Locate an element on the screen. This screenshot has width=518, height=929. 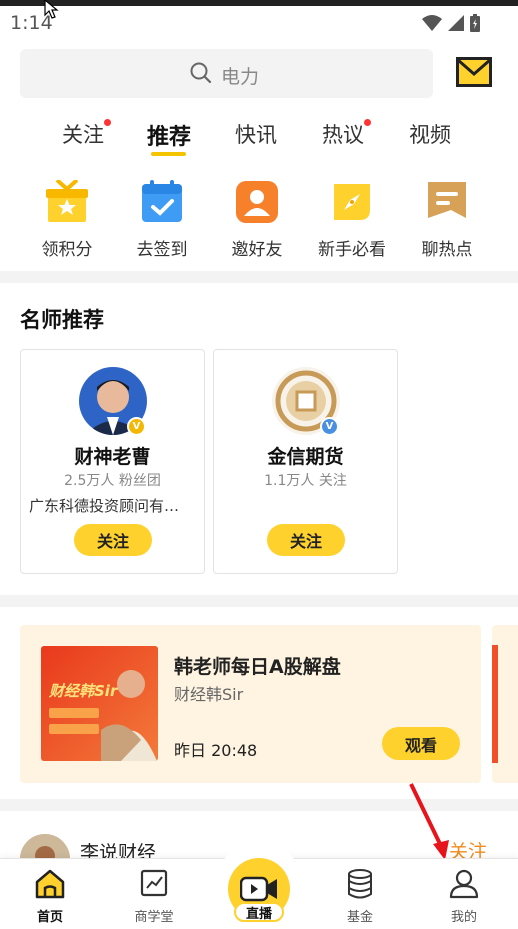
search-row: 电力 is located at coordinates (259, 74).